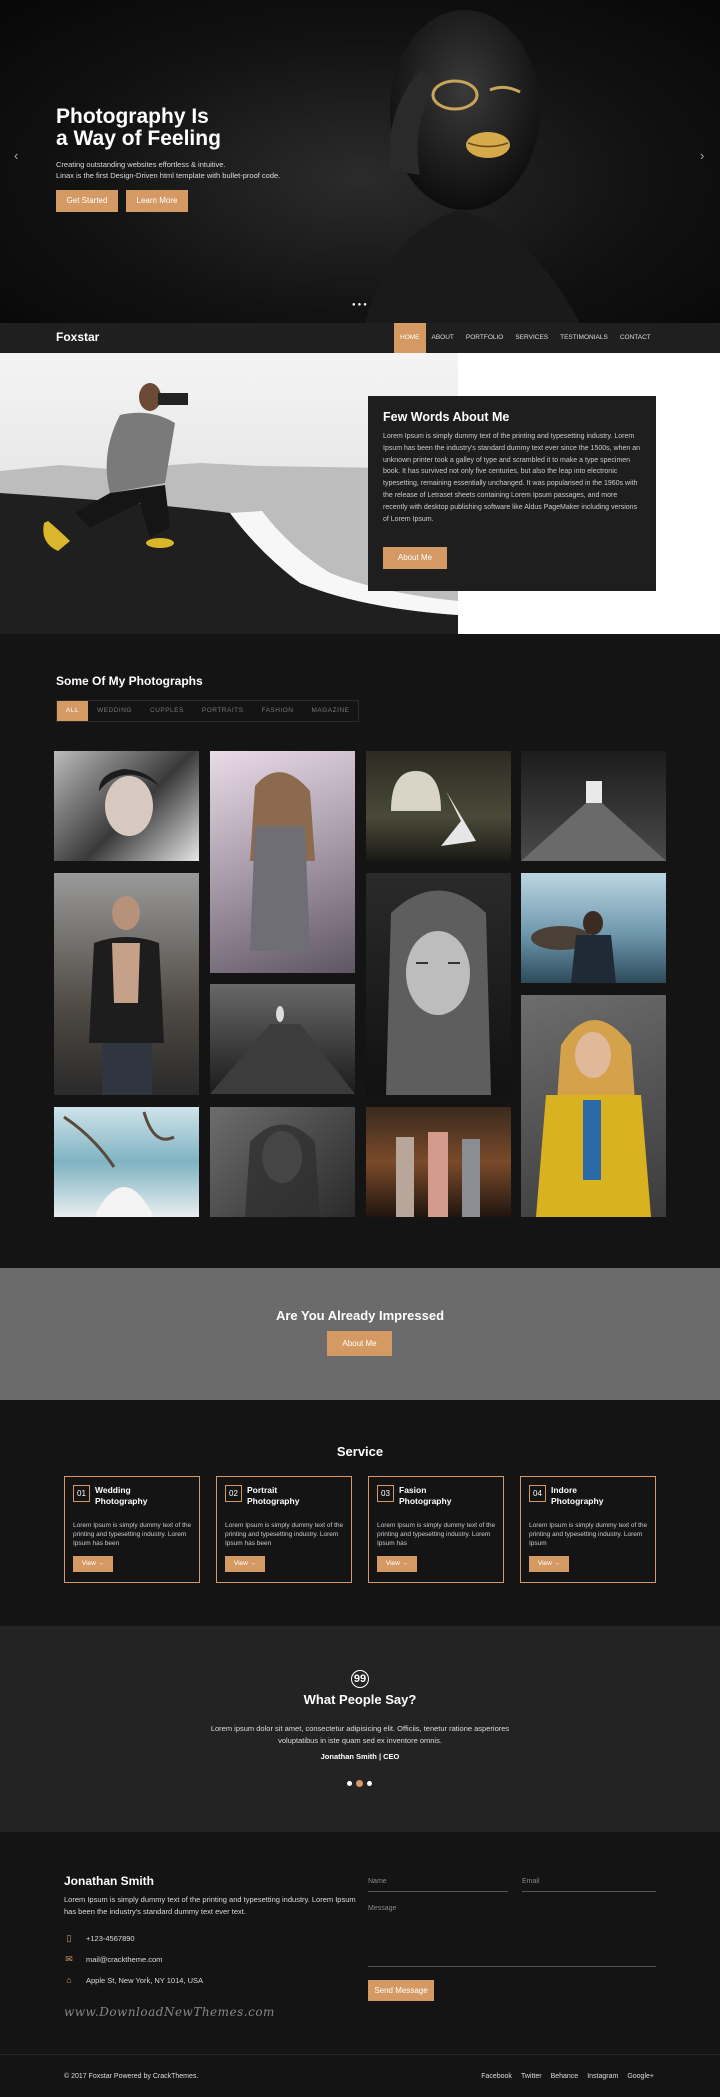  What do you see at coordinates (113, 1490) in the screenshot?
I see `service-title-line1: Wedding` at bounding box center [113, 1490].